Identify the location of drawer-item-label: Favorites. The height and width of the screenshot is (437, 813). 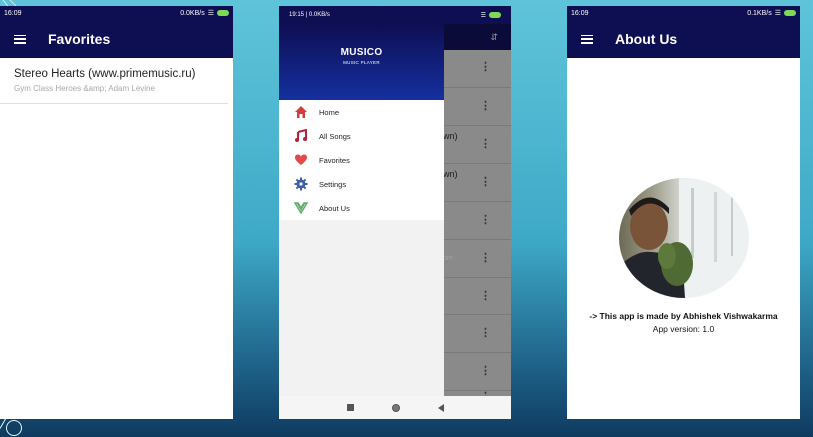
(334, 160).